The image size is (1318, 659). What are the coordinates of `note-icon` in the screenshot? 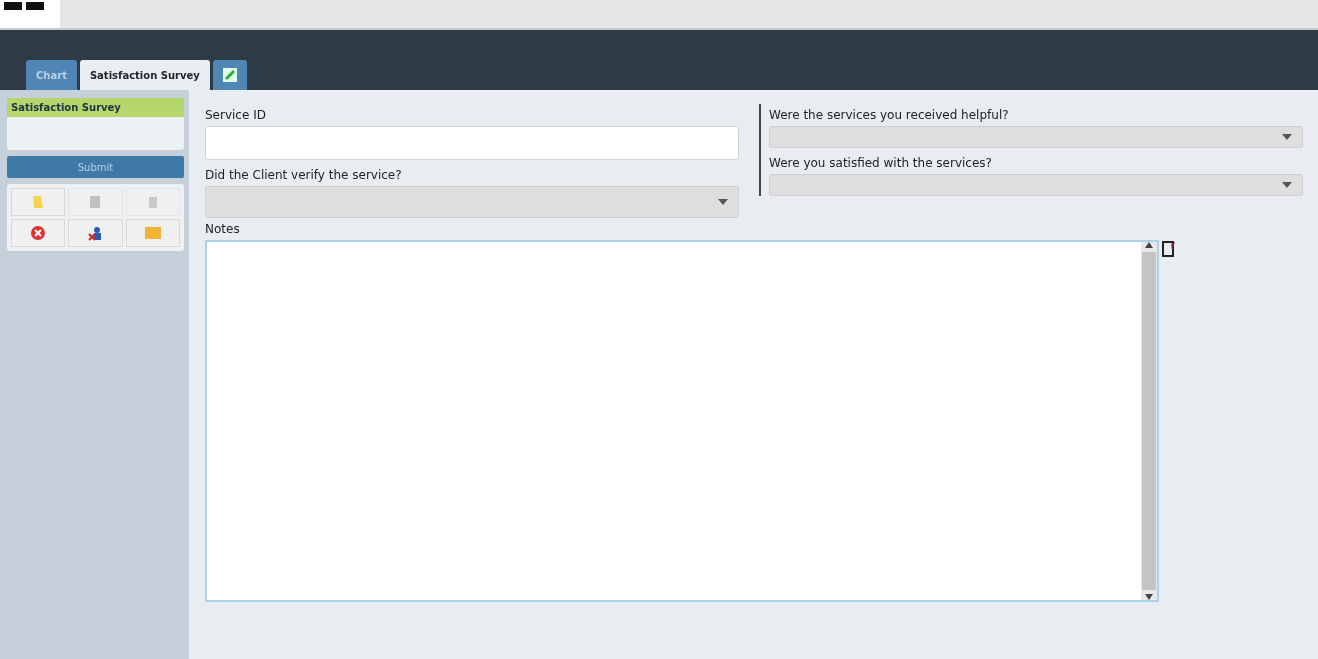 It's located at (38, 202).